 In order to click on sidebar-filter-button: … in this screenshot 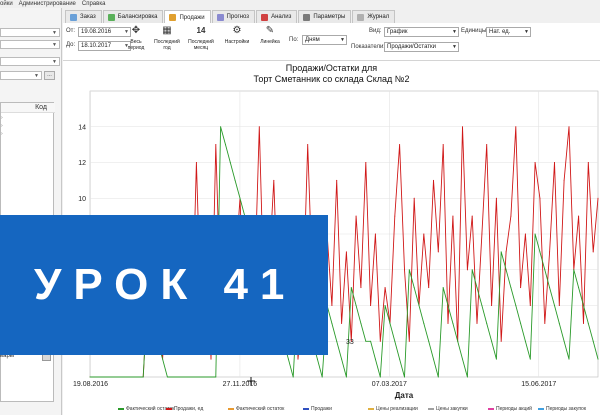, I will do `click(49, 75)`.